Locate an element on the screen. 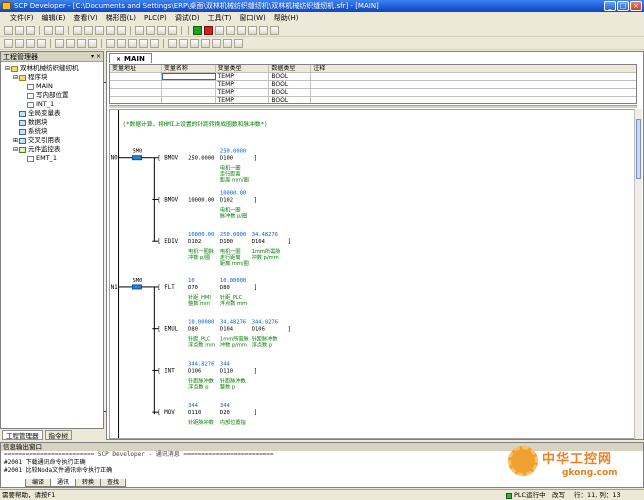  menu-edit: 编辑(E) is located at coordinates (54, 18).